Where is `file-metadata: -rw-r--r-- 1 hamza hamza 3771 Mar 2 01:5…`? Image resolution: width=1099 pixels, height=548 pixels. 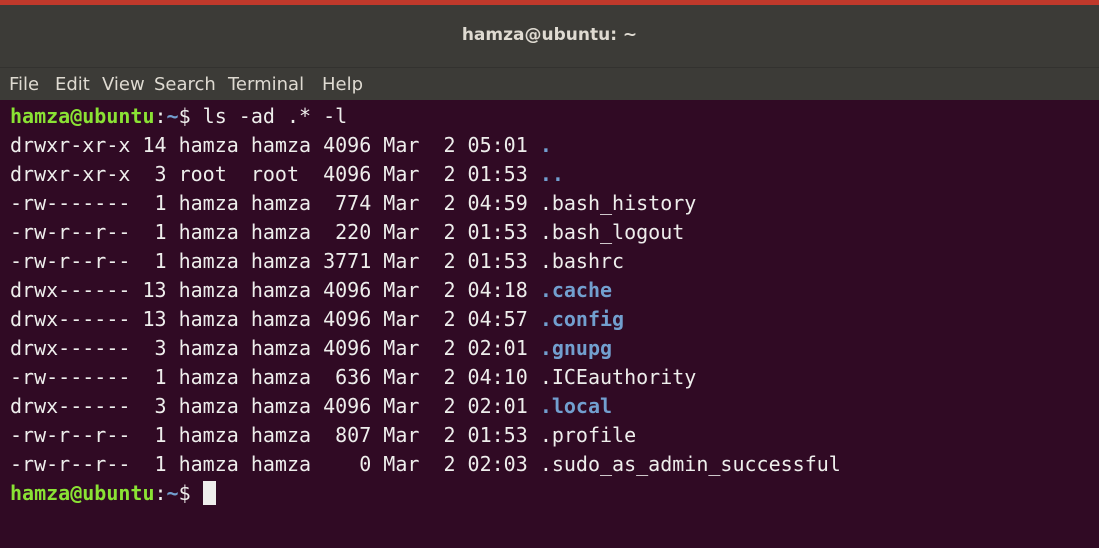
file-metadata: -rw-r--r-- 1 hamza hamza 3771 Mar 2 01:5… is located at coordinates (275, 261).